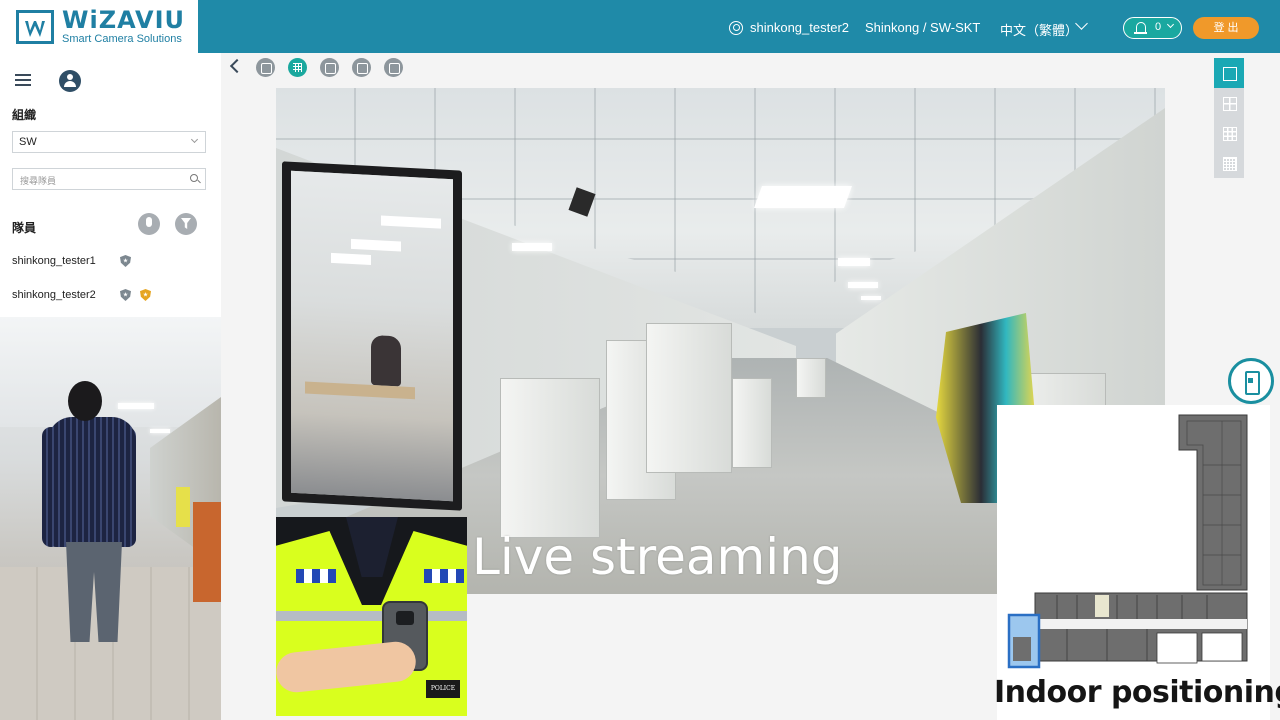  I want to click on contacts-icon, so click(329, 67).